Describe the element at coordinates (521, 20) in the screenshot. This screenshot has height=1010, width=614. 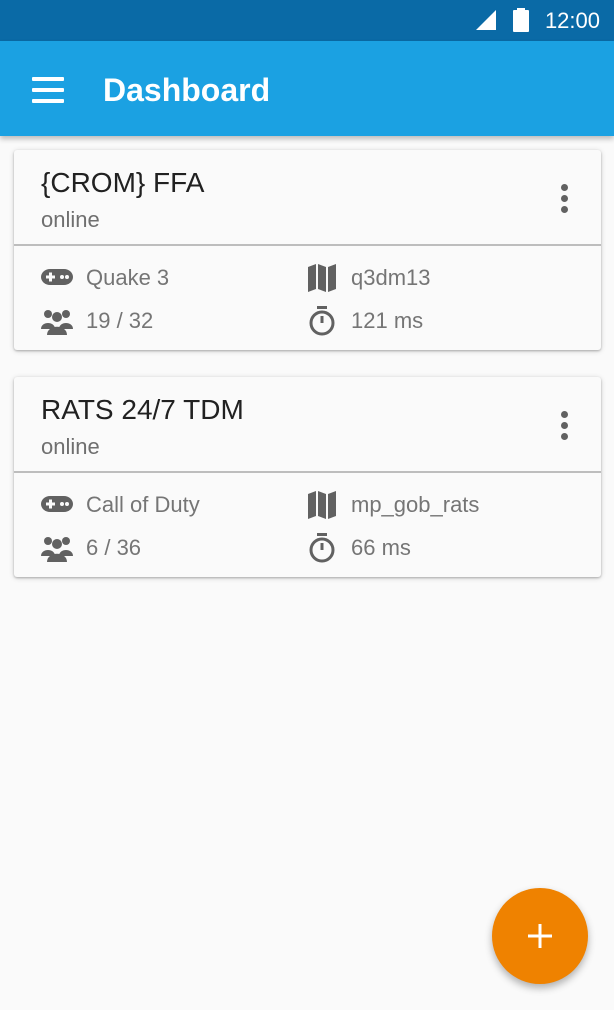
I see `battery-icon` at that location.